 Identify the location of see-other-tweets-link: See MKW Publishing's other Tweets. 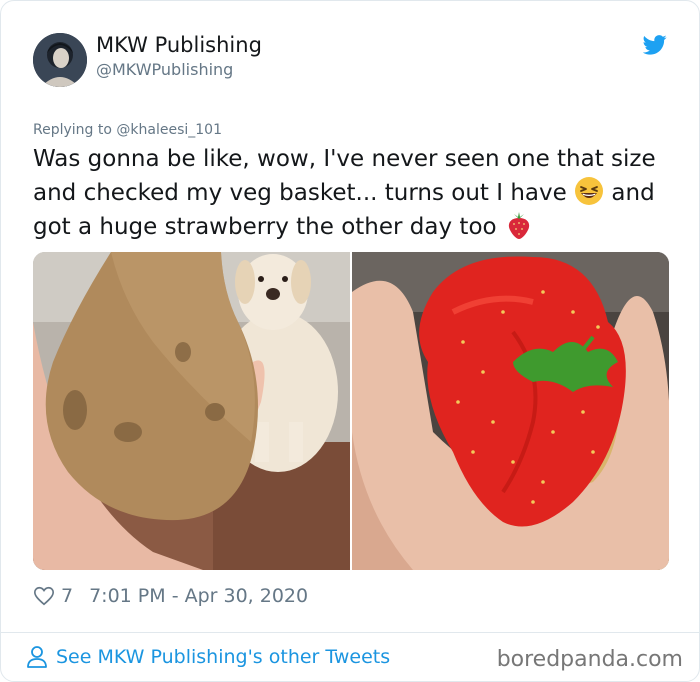
(208, 657).